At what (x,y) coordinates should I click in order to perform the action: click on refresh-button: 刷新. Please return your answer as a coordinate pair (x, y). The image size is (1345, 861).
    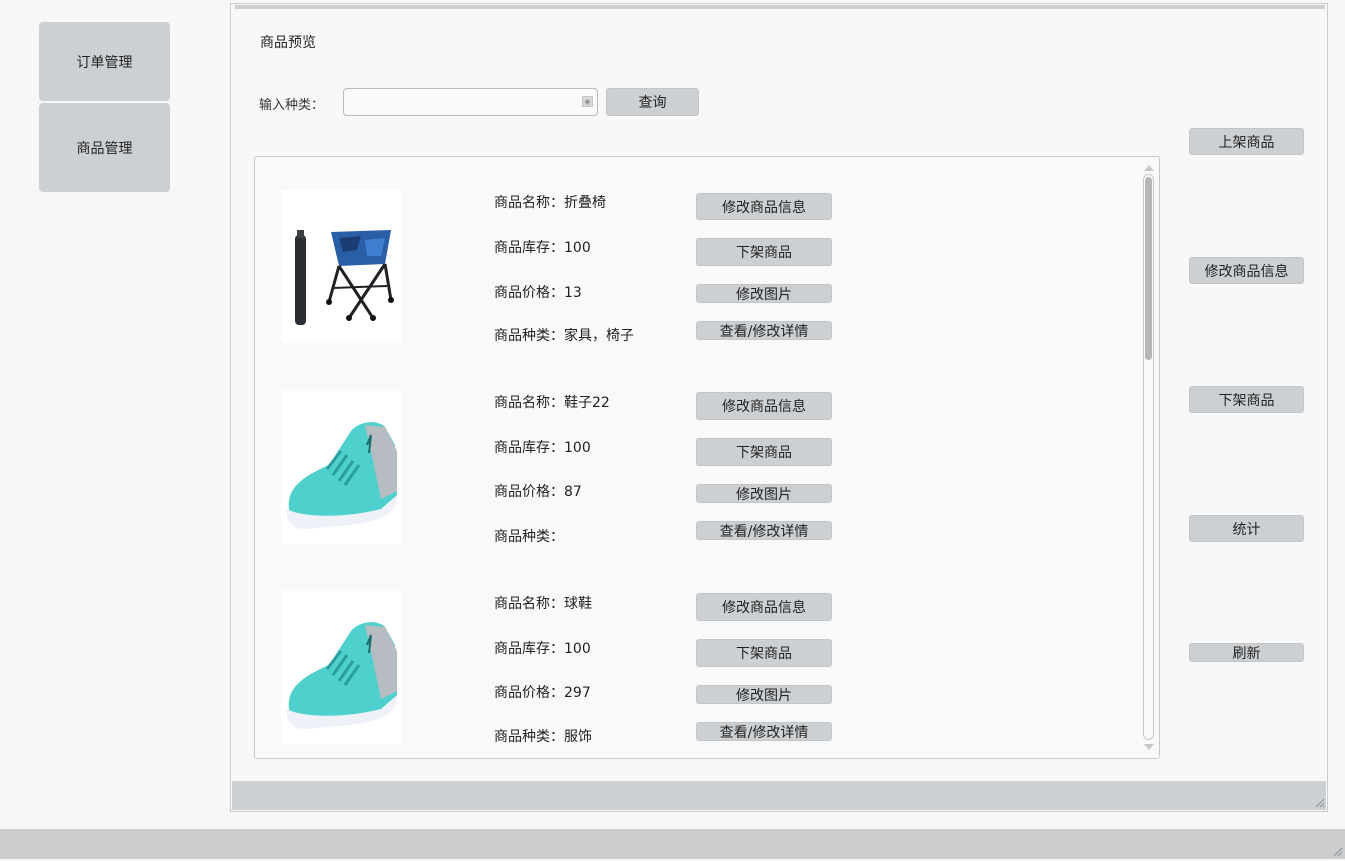
    Looking at the image, I should click on (1246, 652).